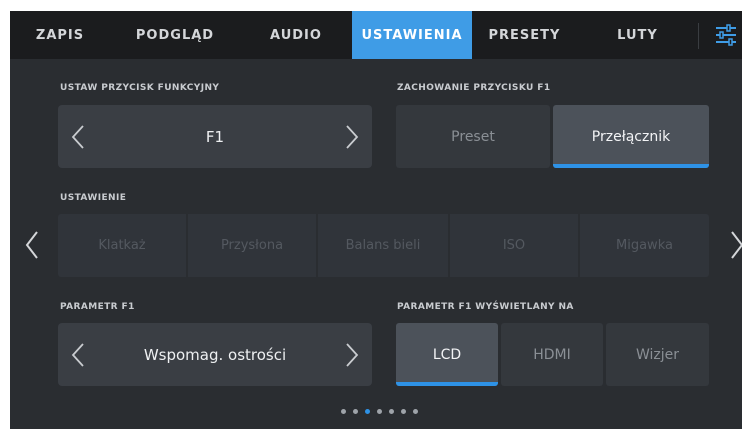 This screenshot has width=748, height=429. Describe the element at coordinates (474, 88) in the screenshot. I see `button-behavior-label: ZACHOWANIE PRZYCISKU F1` at that location.